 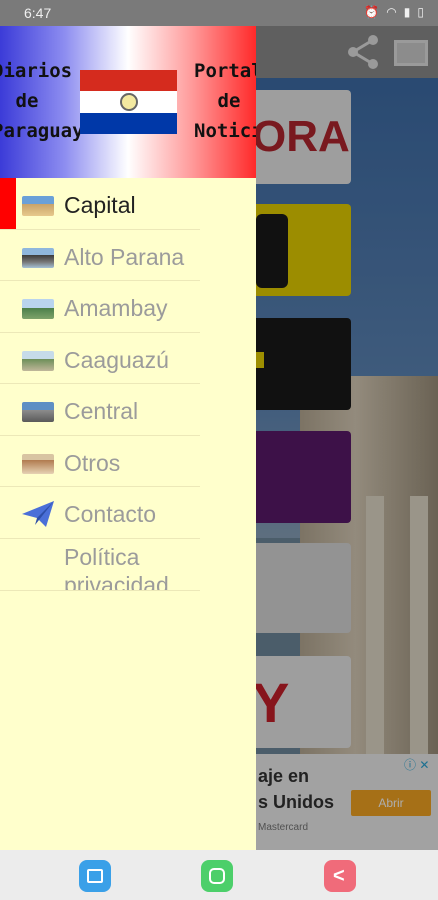 I want to click on header-left-line: de, so click(x=27, y=101).